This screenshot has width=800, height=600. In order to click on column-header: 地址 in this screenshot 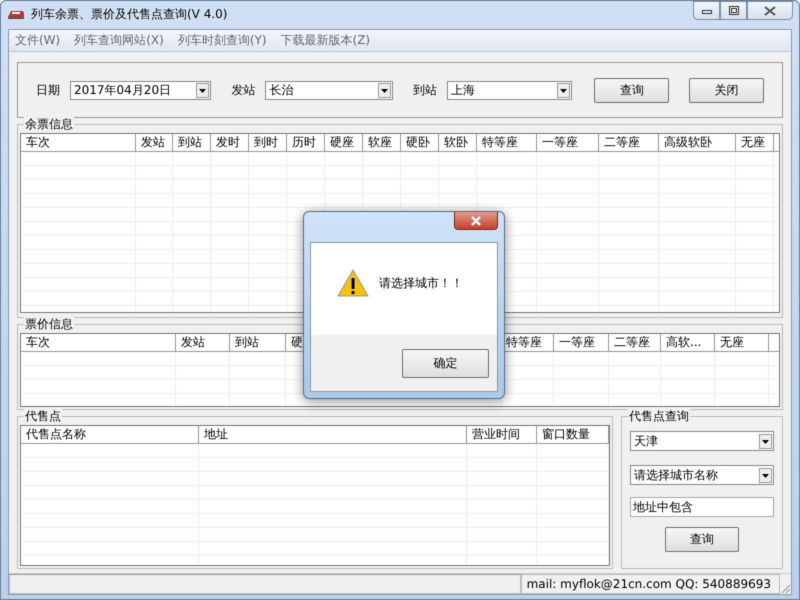, I will do `click(333, 434)`.